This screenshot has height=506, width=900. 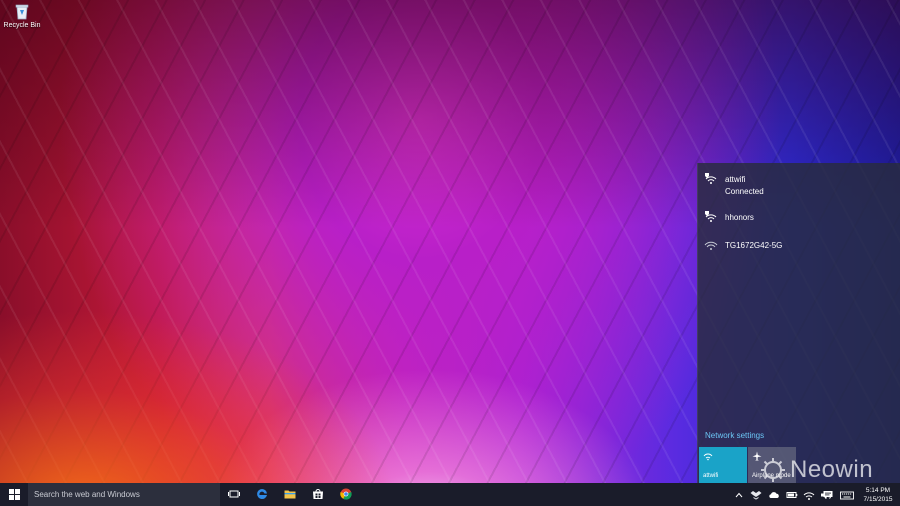 I want to click on file-explorer-icon, so click(x=290, y=494).